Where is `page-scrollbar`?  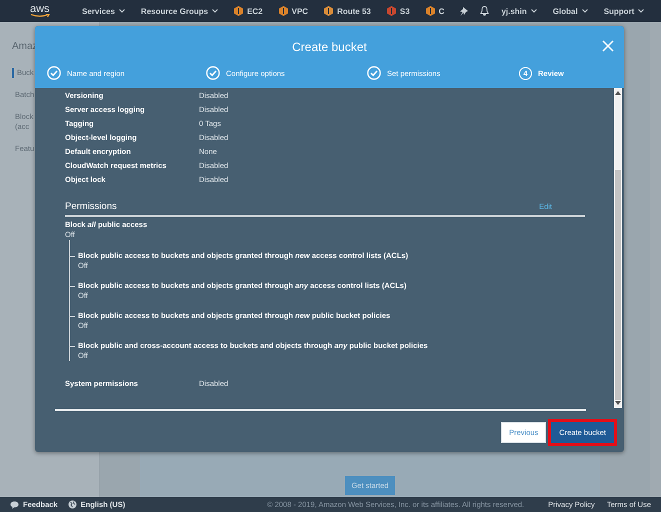
page-scrollbar is located at coordinates (655, 259).